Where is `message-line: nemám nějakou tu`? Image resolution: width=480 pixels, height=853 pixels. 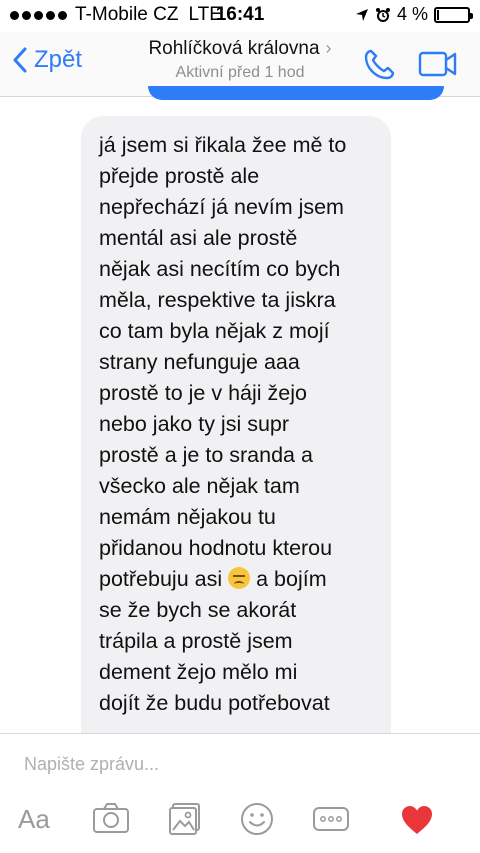
message-line: nemám nějakou tu is located at coordinates (187, 517).